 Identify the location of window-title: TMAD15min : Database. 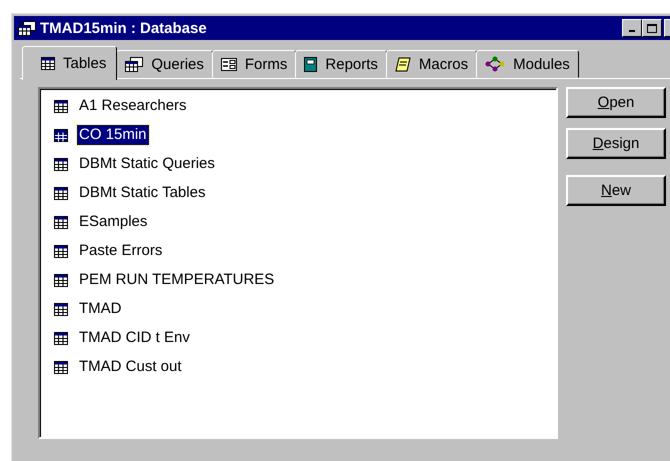
(124, 28).